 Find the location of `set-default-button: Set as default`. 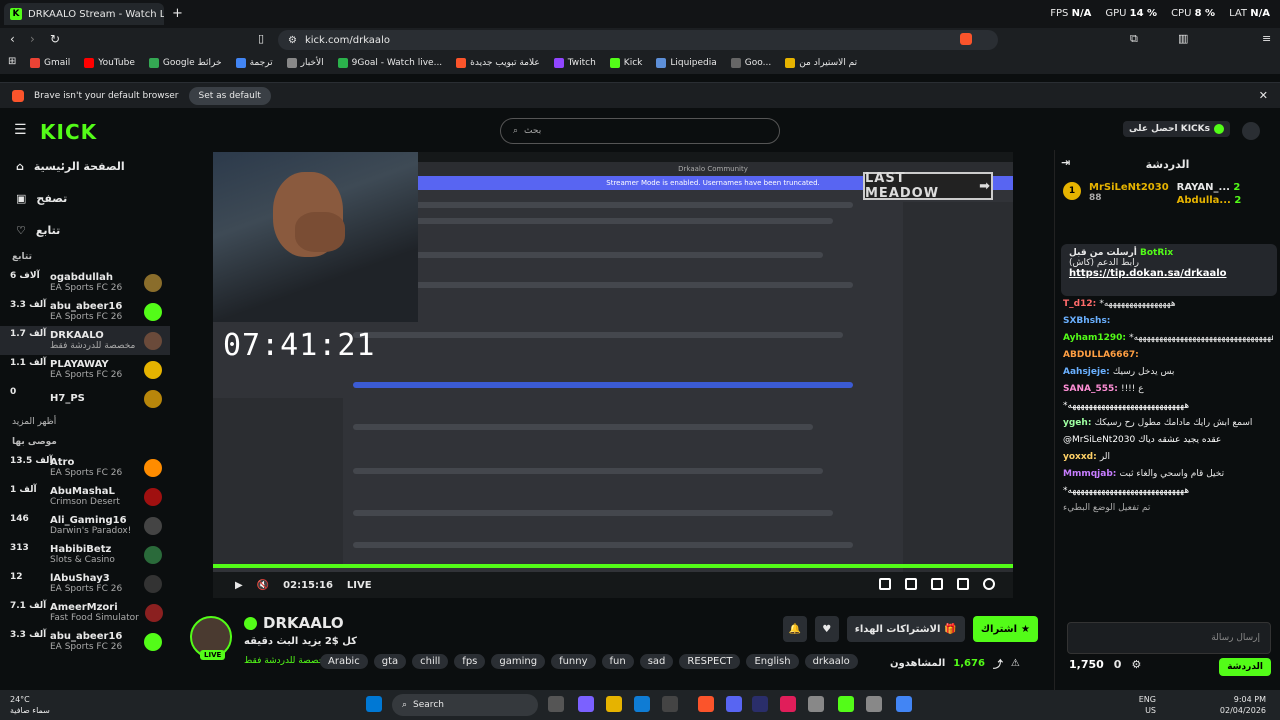

set-default-button: Set as default is located at coordinates (229, 95).